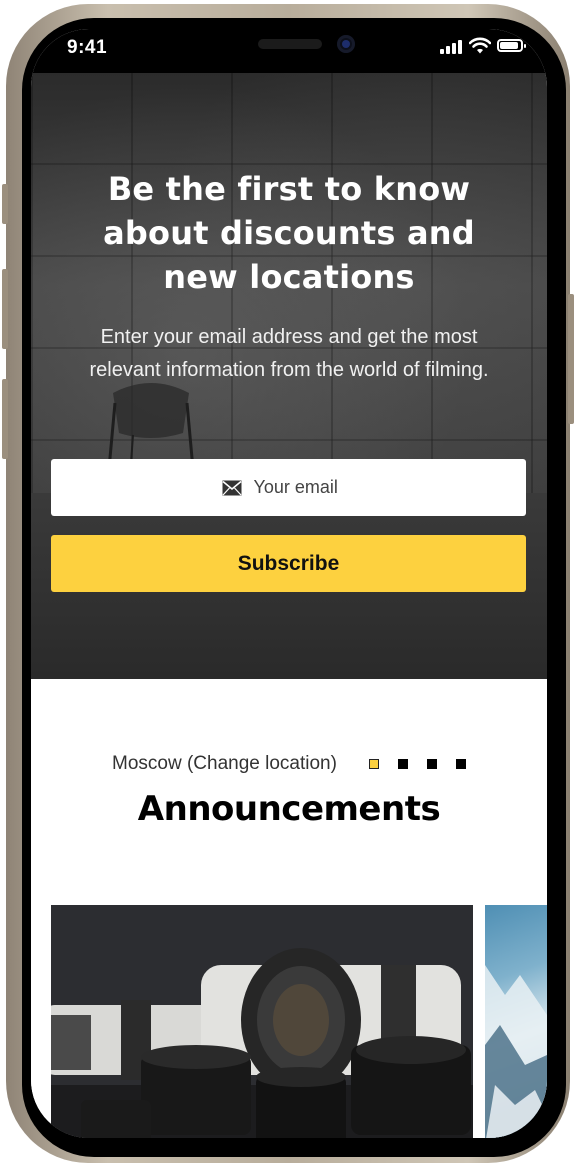  I want to click on volume-down-button, so click(5, 419).